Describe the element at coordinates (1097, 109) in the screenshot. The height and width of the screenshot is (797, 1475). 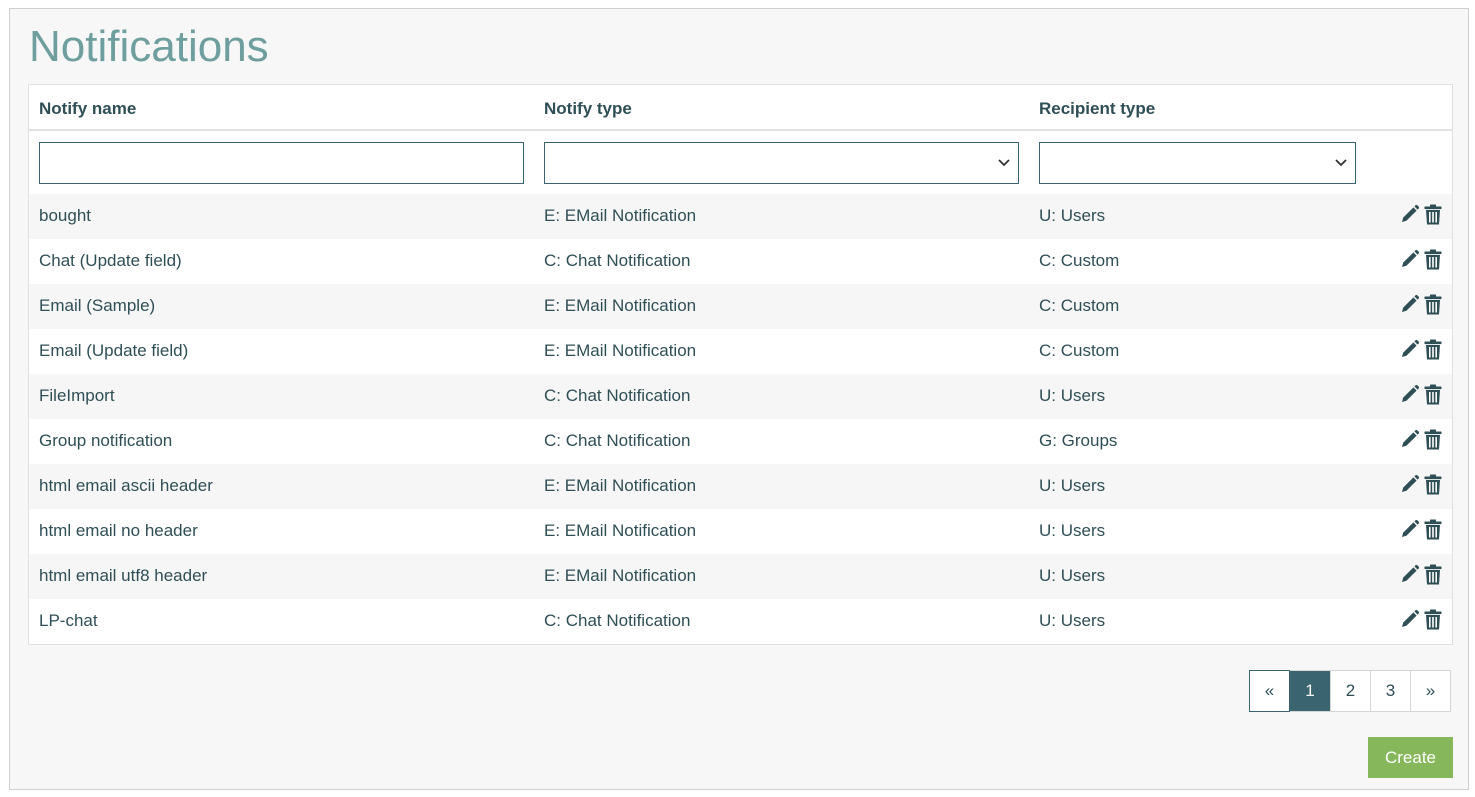
I see `header-recipient-type: Recipient type` at that location.